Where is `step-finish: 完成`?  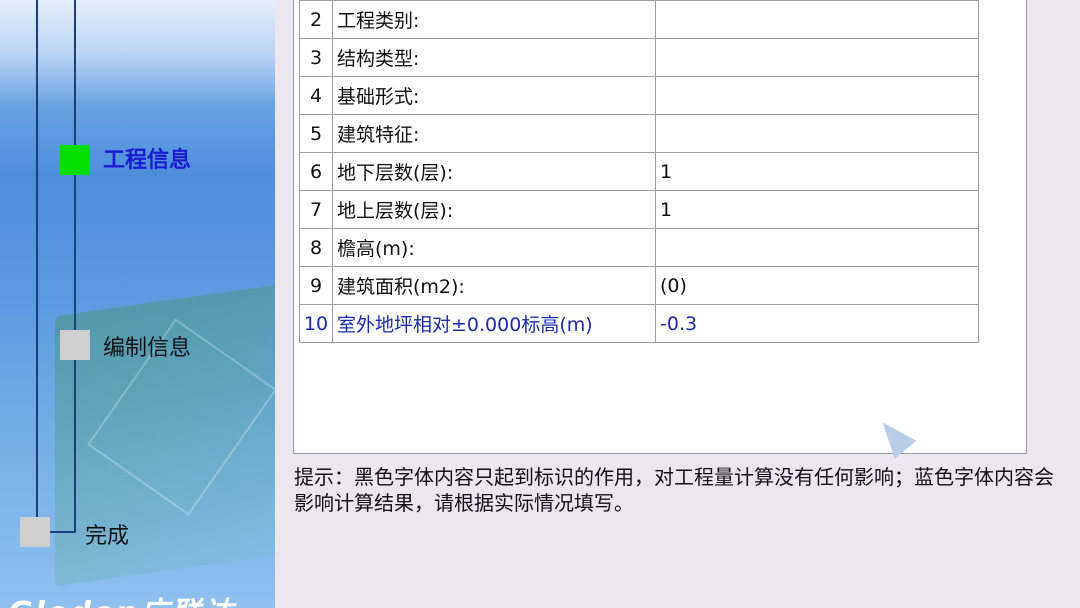
step-finish: 完成 is located at coordinates (107, 534).